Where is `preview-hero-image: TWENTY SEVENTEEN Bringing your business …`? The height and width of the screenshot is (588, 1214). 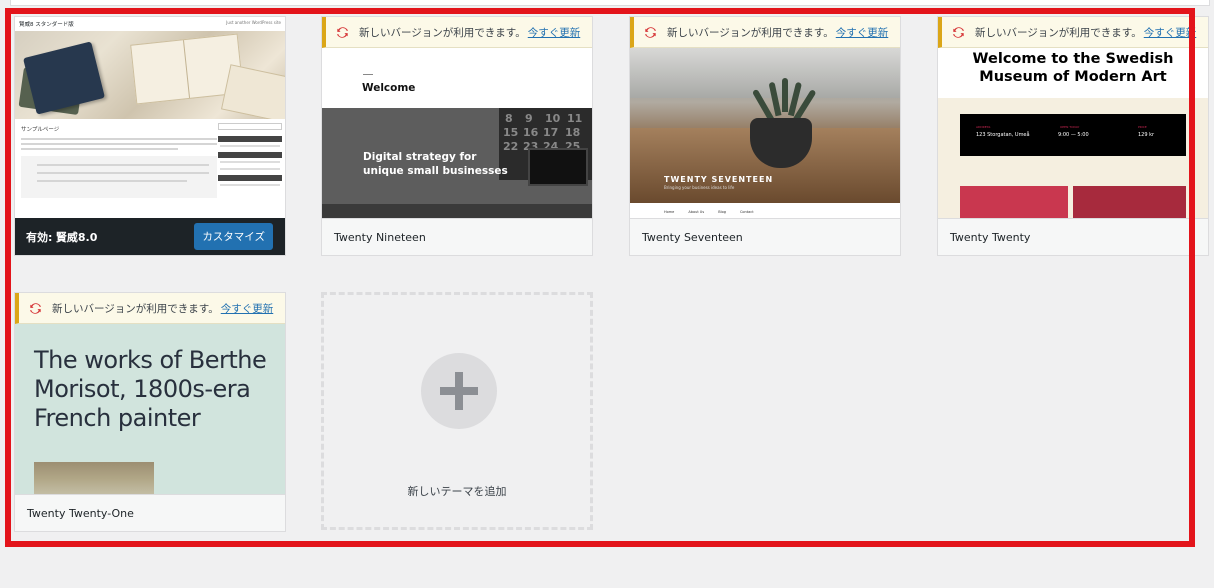
preview-hero-image: TWENTY SEVENTEEN Bringing your business … is located at coordinates (765, 125).